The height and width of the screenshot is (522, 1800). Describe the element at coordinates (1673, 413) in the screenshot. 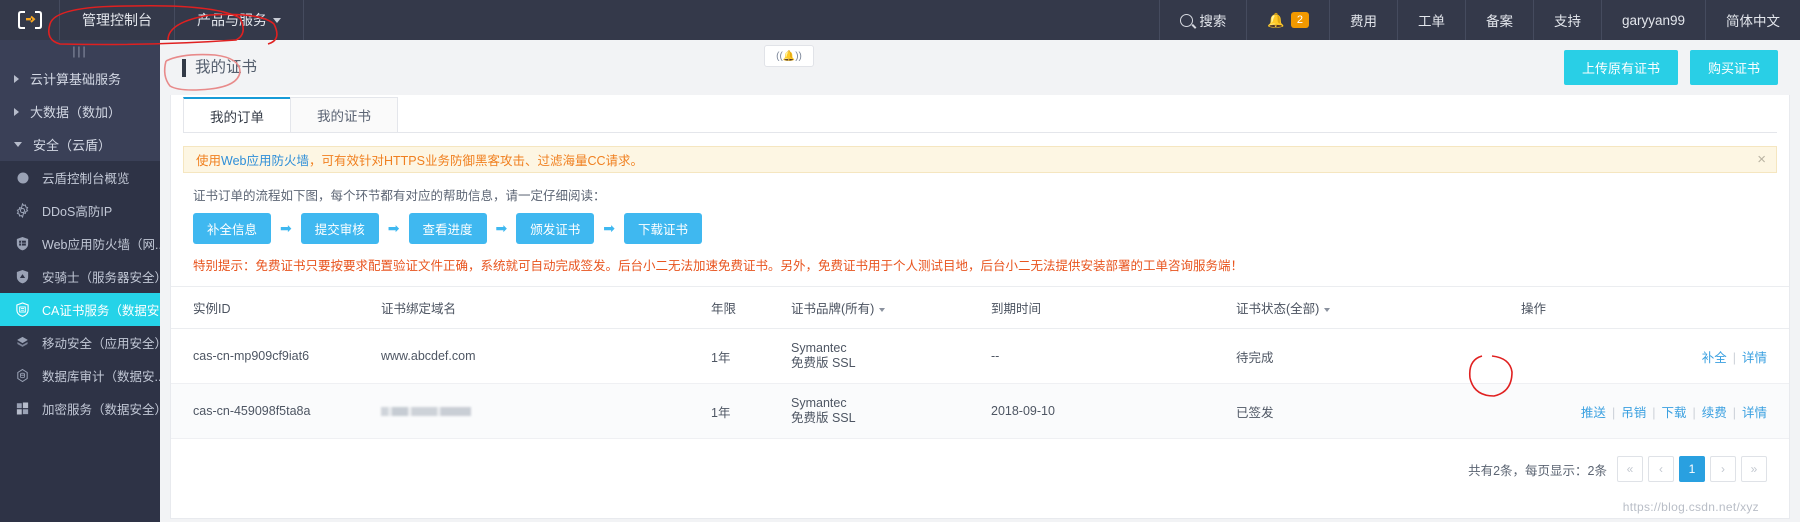

I see `action-download: 下载` at that location.